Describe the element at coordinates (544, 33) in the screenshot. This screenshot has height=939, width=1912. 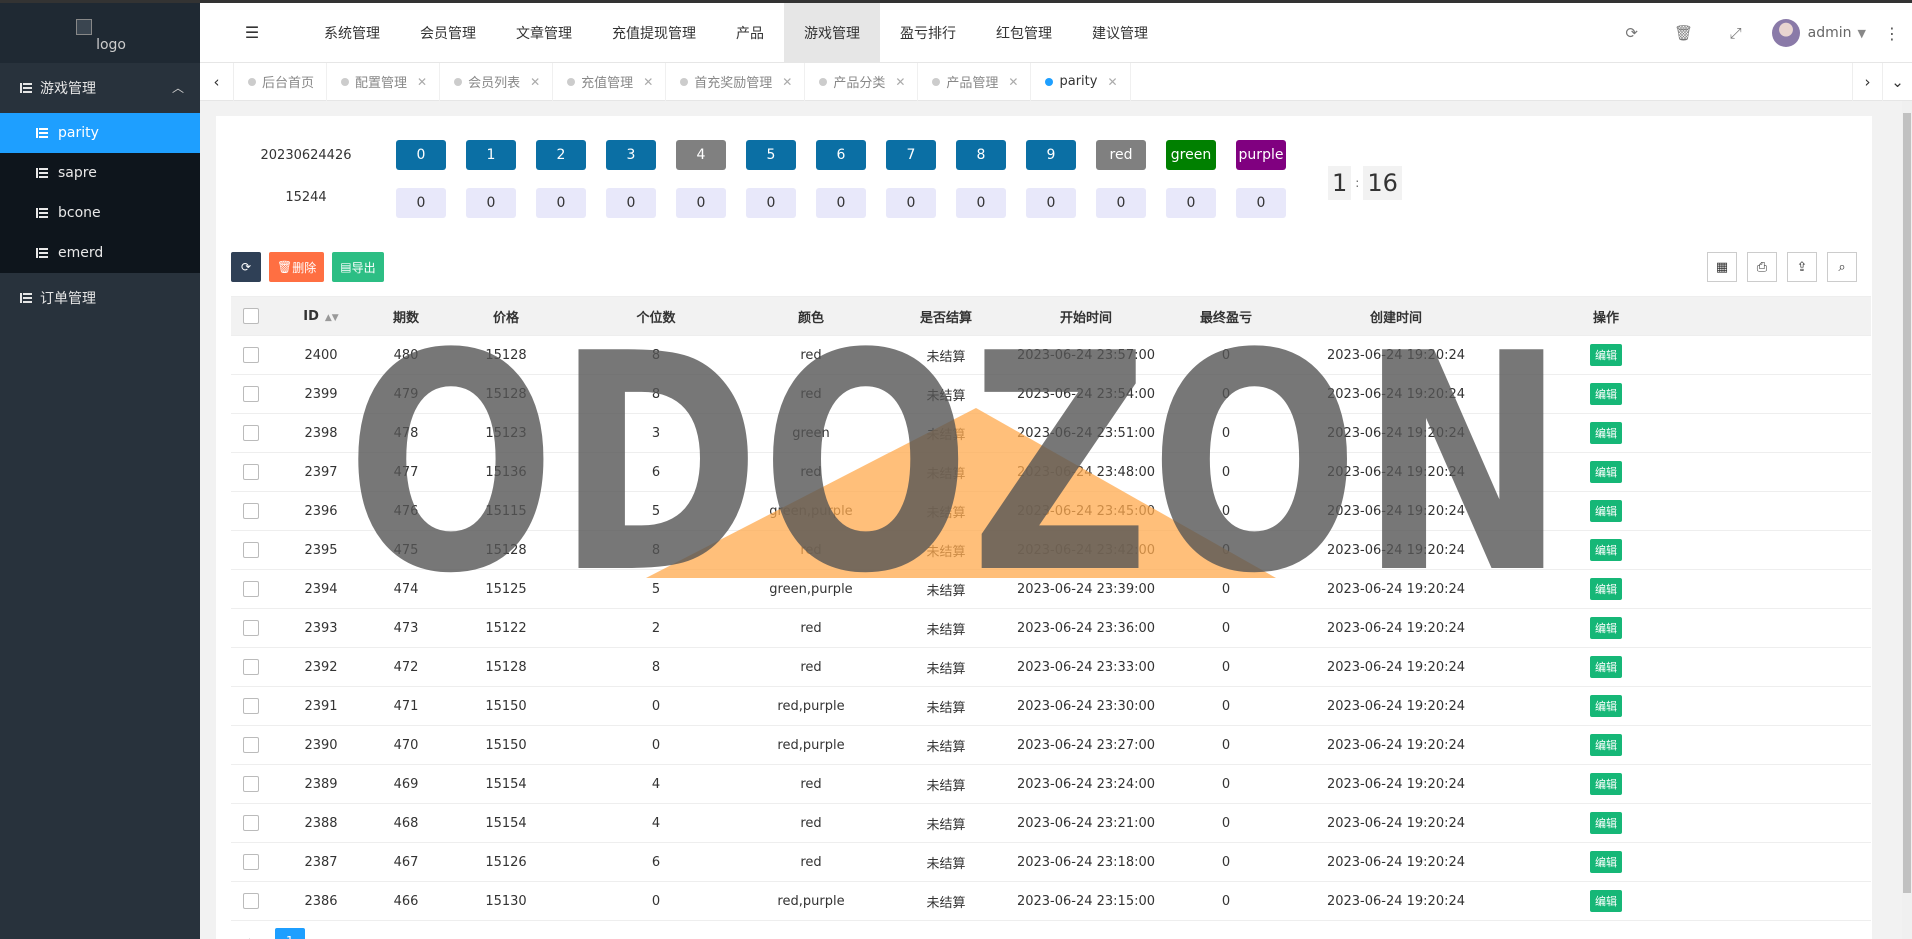
I see `nav-articles: 文章管理` at that location.